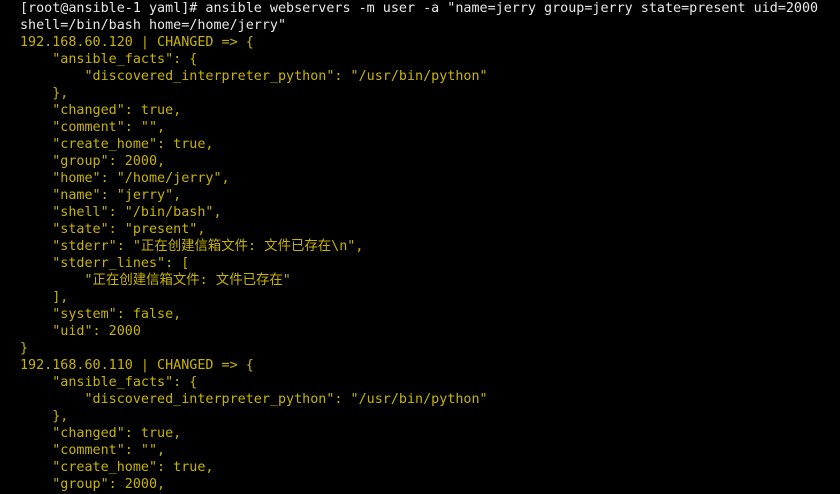 Image resolution: width=840 pixels, height=494 pixels. I want to click on host-result-header: 192.168.60.110 | CHANGED => {, so click(137, 365).